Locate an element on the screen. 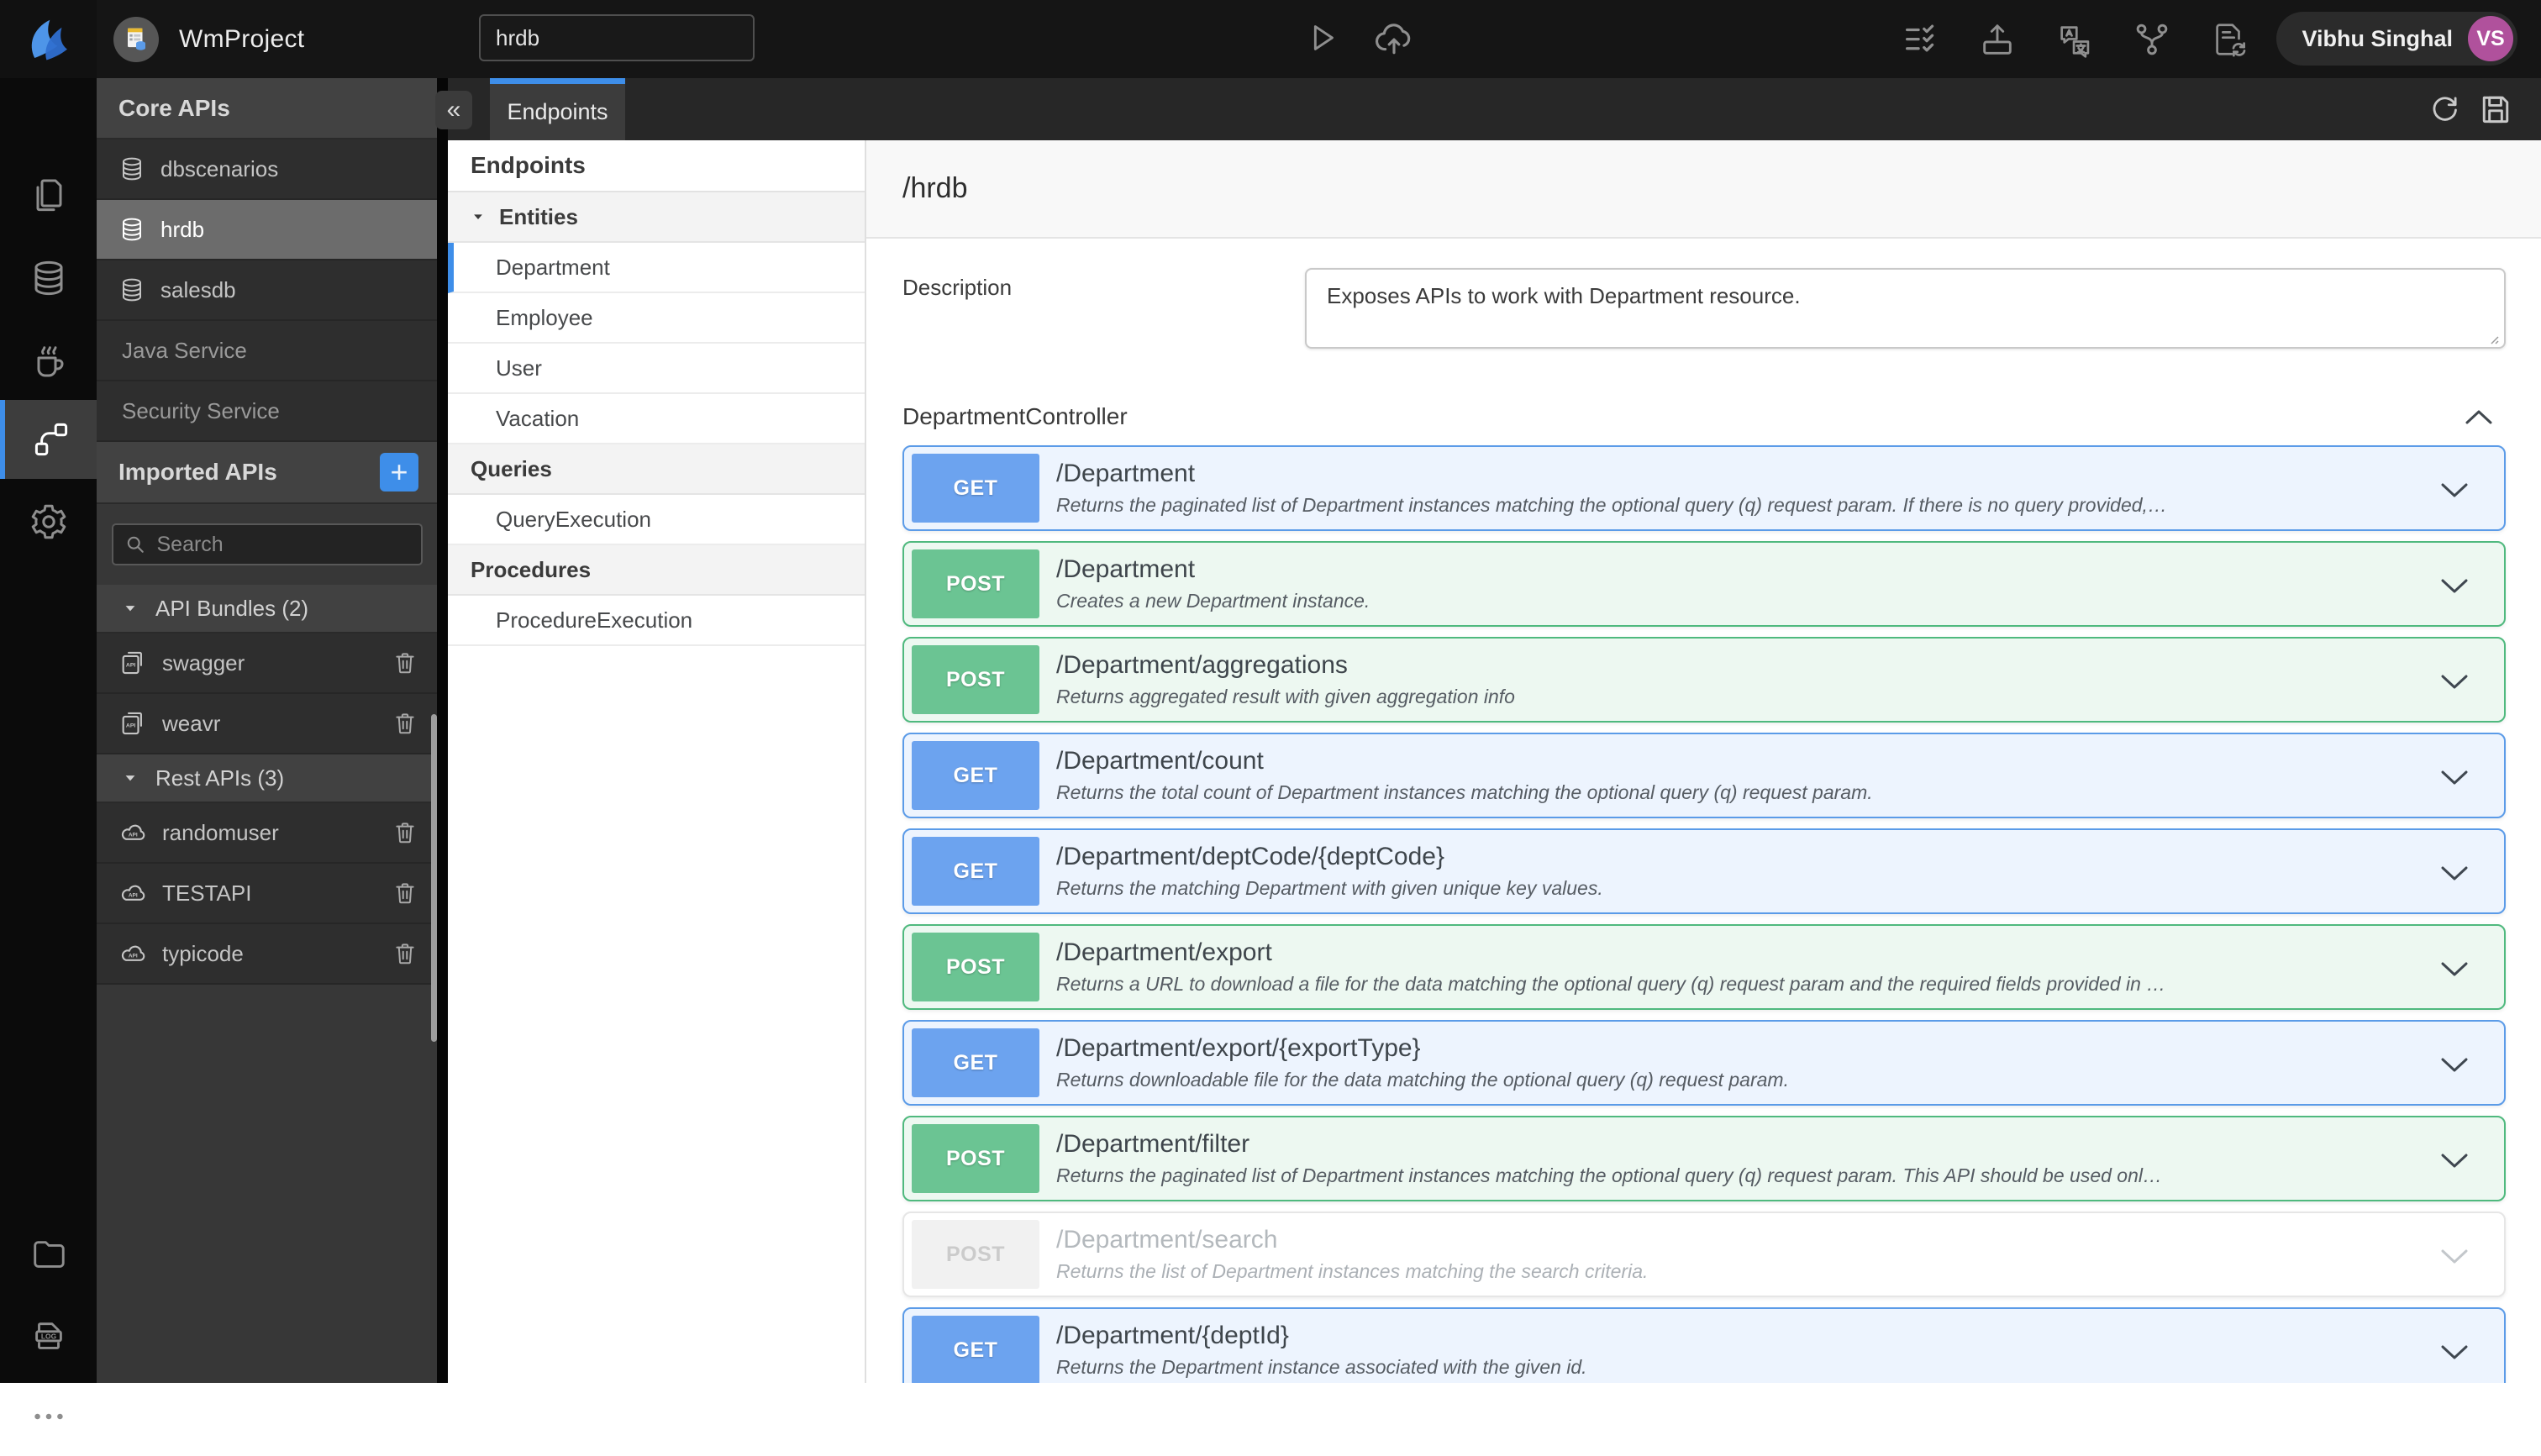 This screenshot has width=2541, height=1456. core-api-item-hrdb: hrdb is located at coordinates (267, 230).